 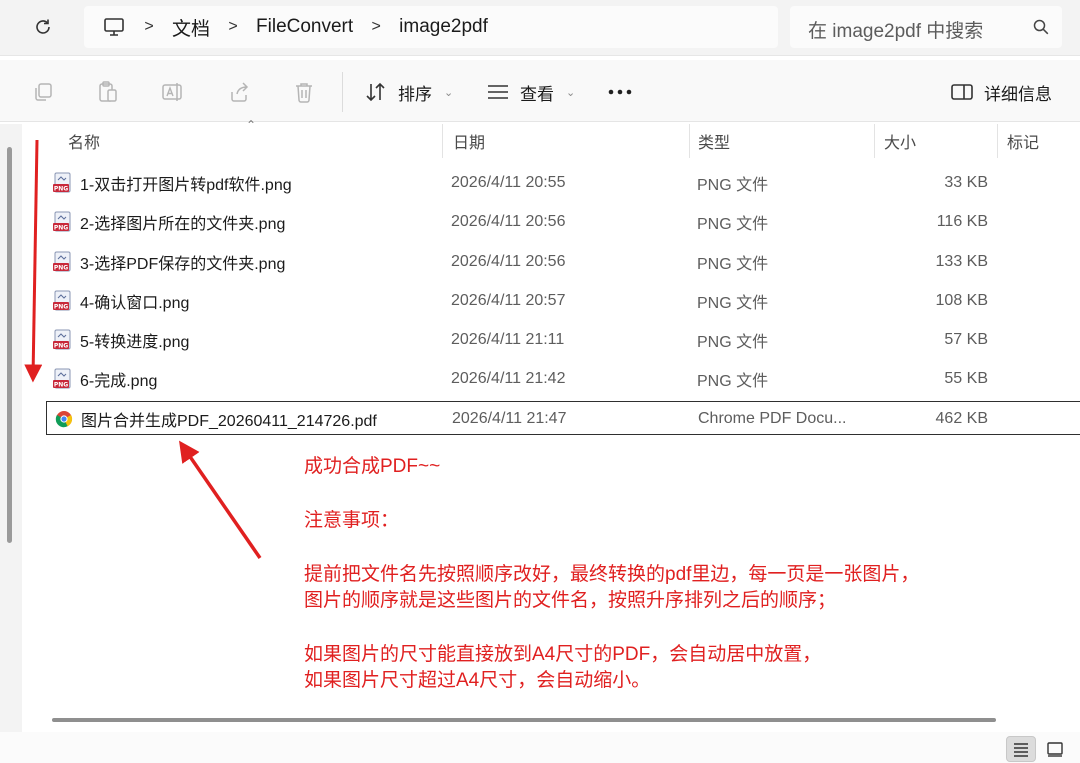 What do you see at coordinates (1041, 27) in the screenshot?
I see `search-icon` at bounding box center [1041, 27].